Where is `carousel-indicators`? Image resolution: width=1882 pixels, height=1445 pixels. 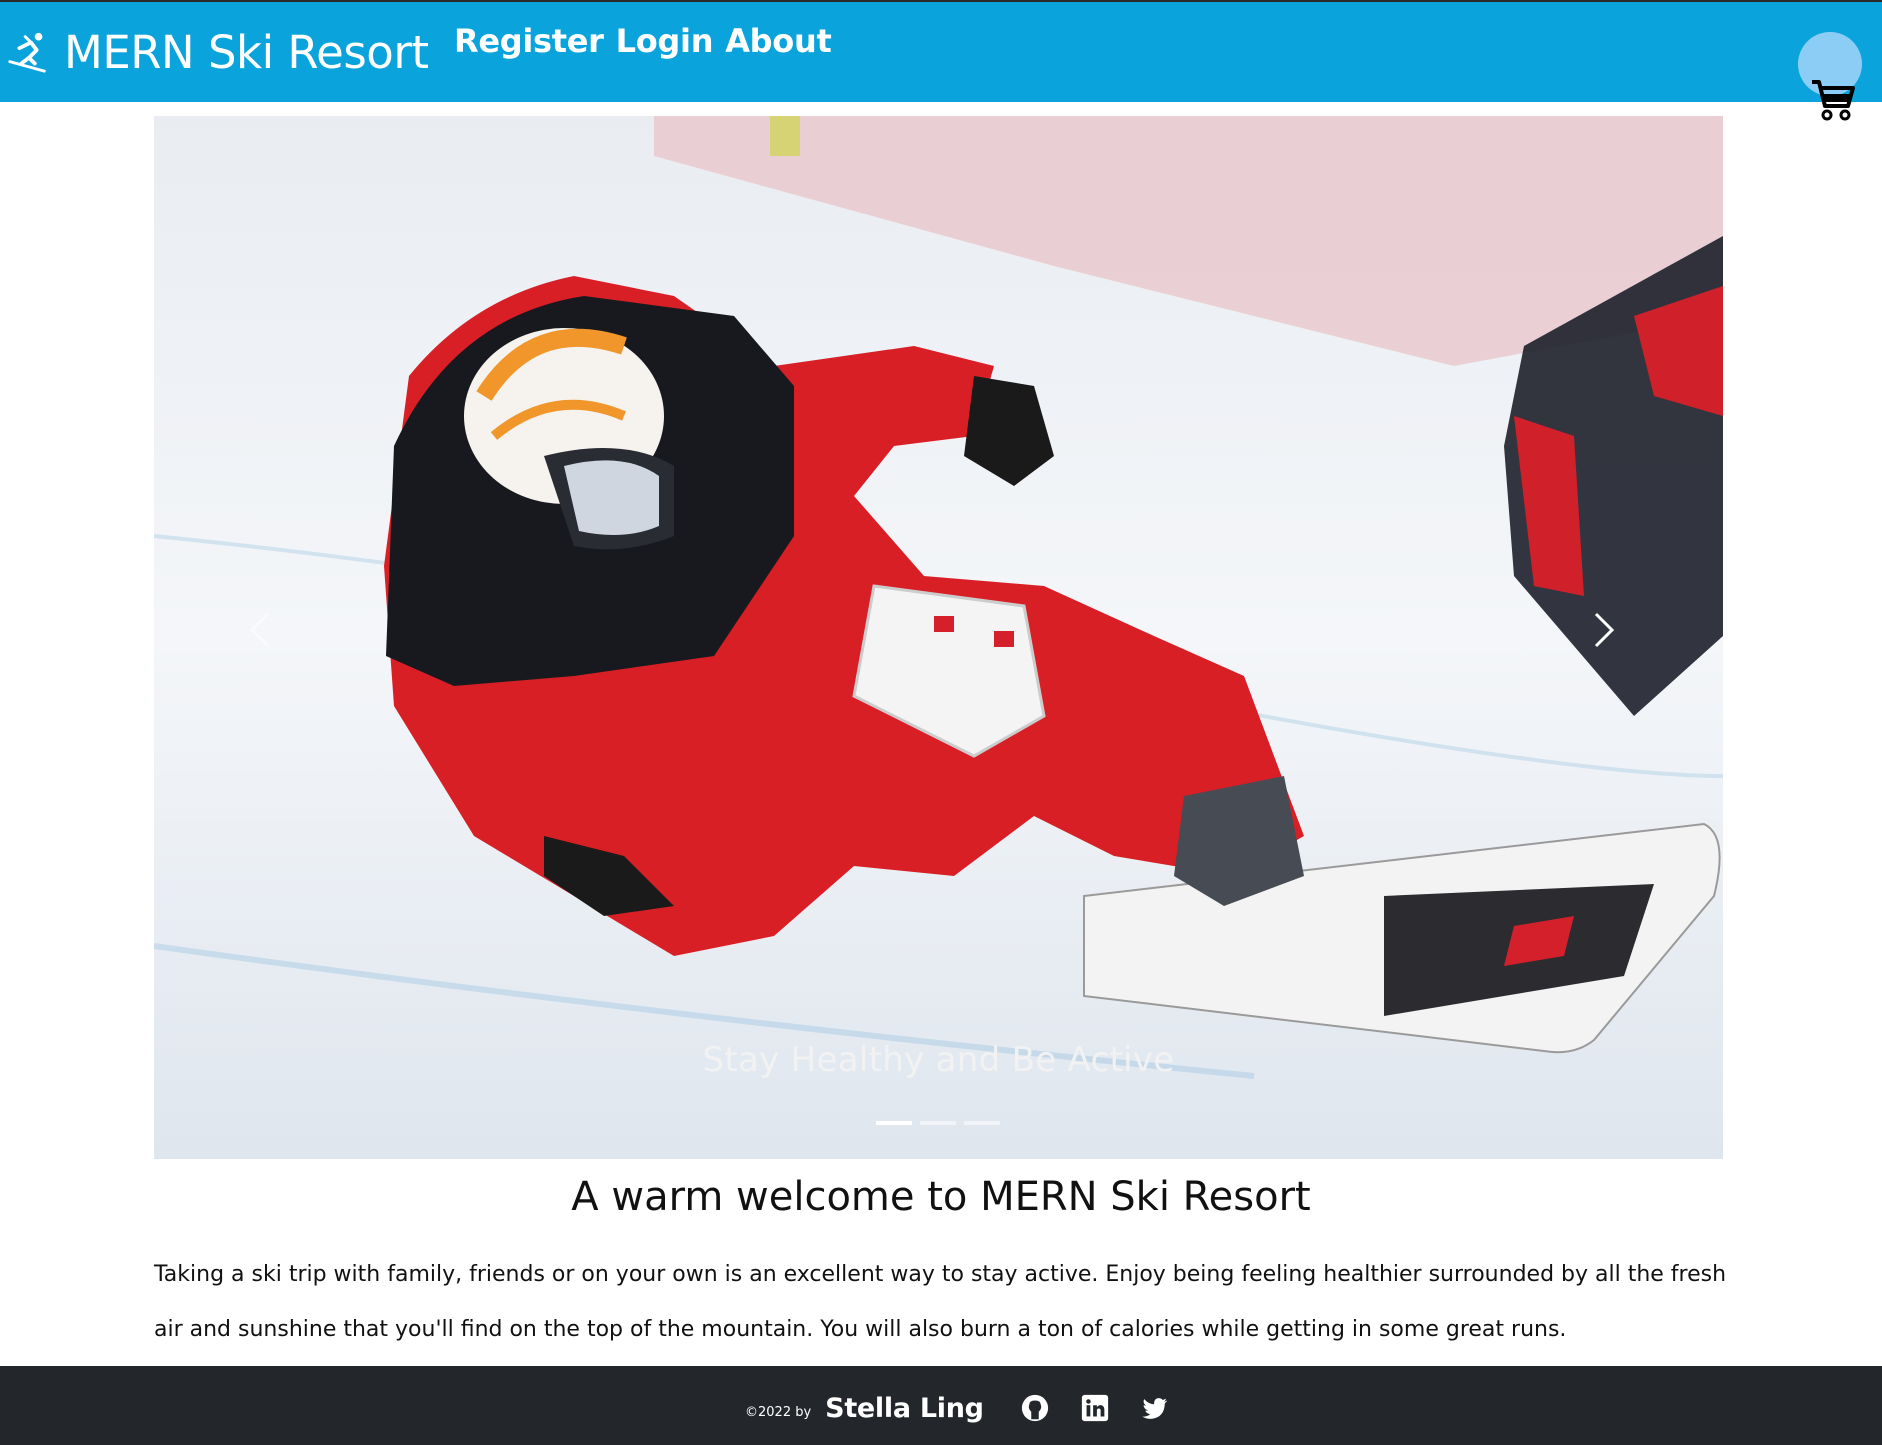 carousel-indicators is located at coordinates (938, 1123).